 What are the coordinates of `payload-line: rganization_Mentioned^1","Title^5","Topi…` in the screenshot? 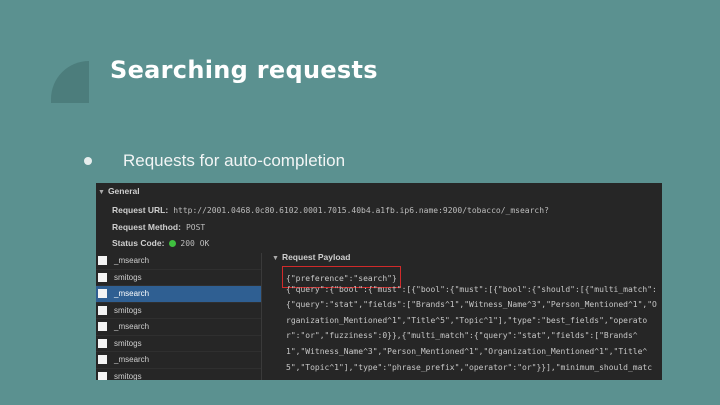 It's located at (467, 320).